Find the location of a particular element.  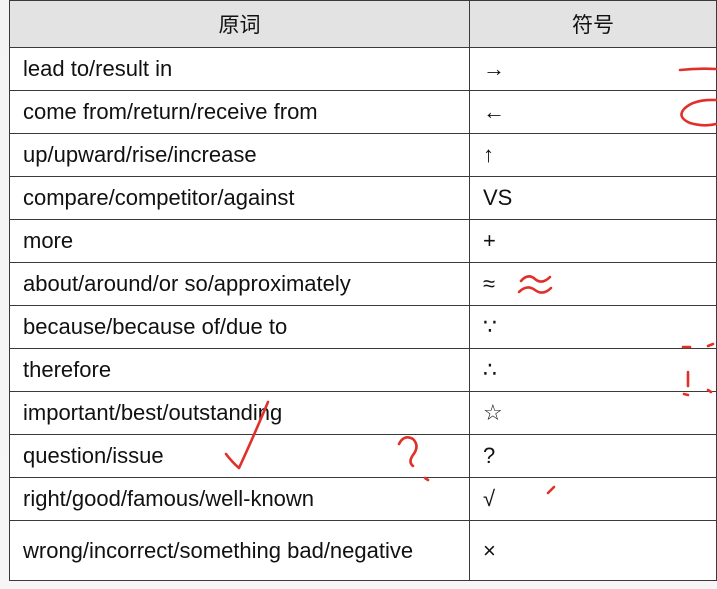

symbol-cell: ← is located at coordinates (593, 112).